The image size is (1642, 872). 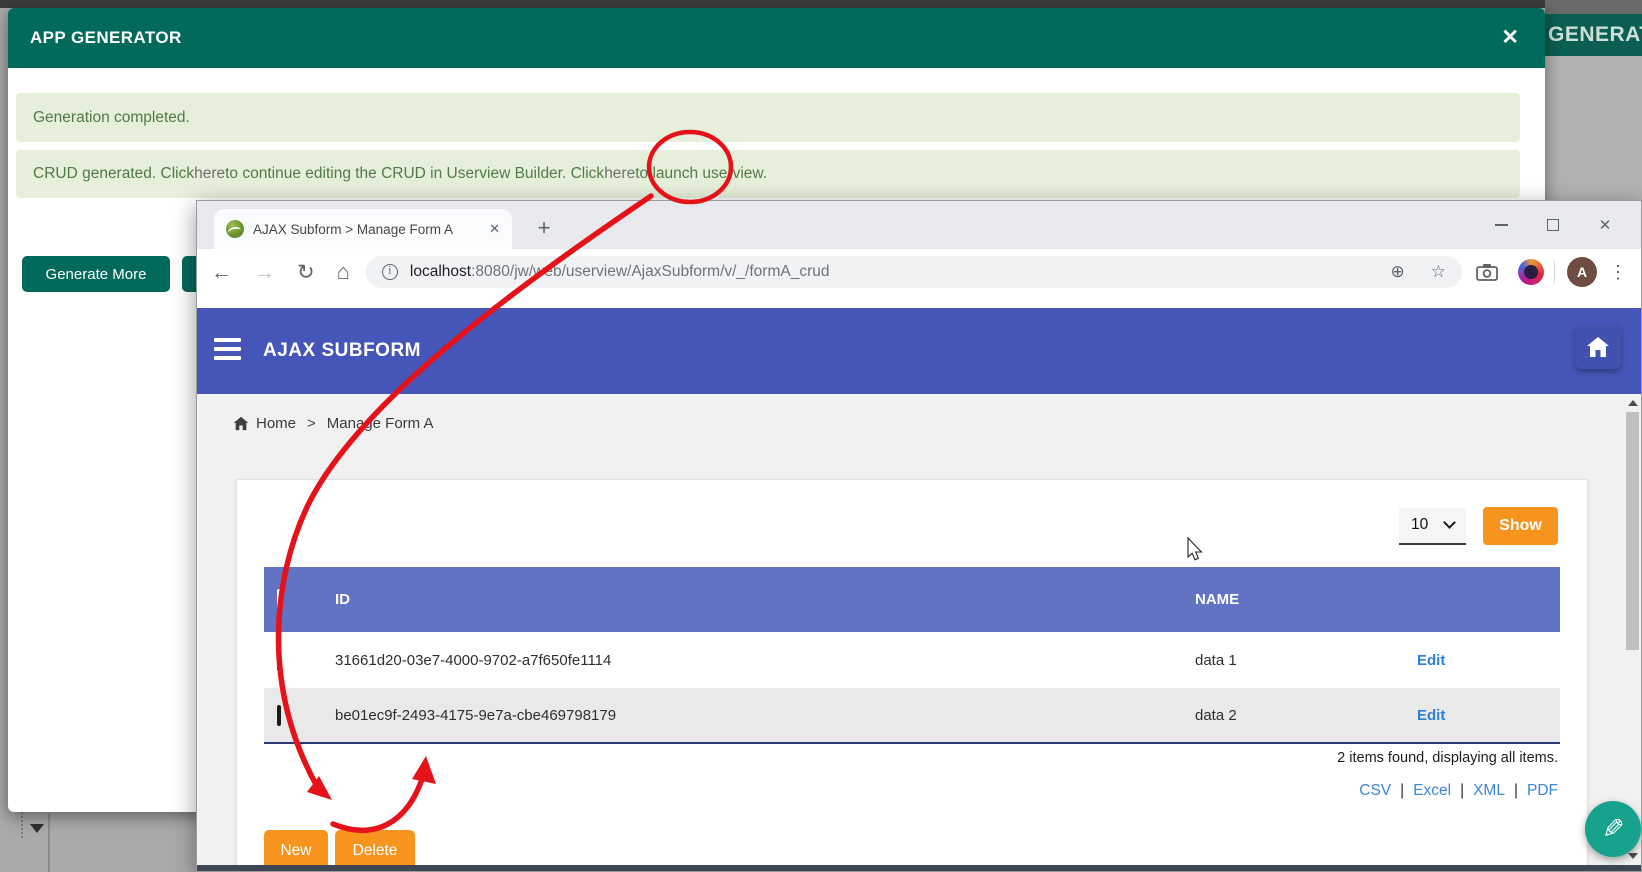 I want to click on forward-icon: →, so click(x=264, y=272).